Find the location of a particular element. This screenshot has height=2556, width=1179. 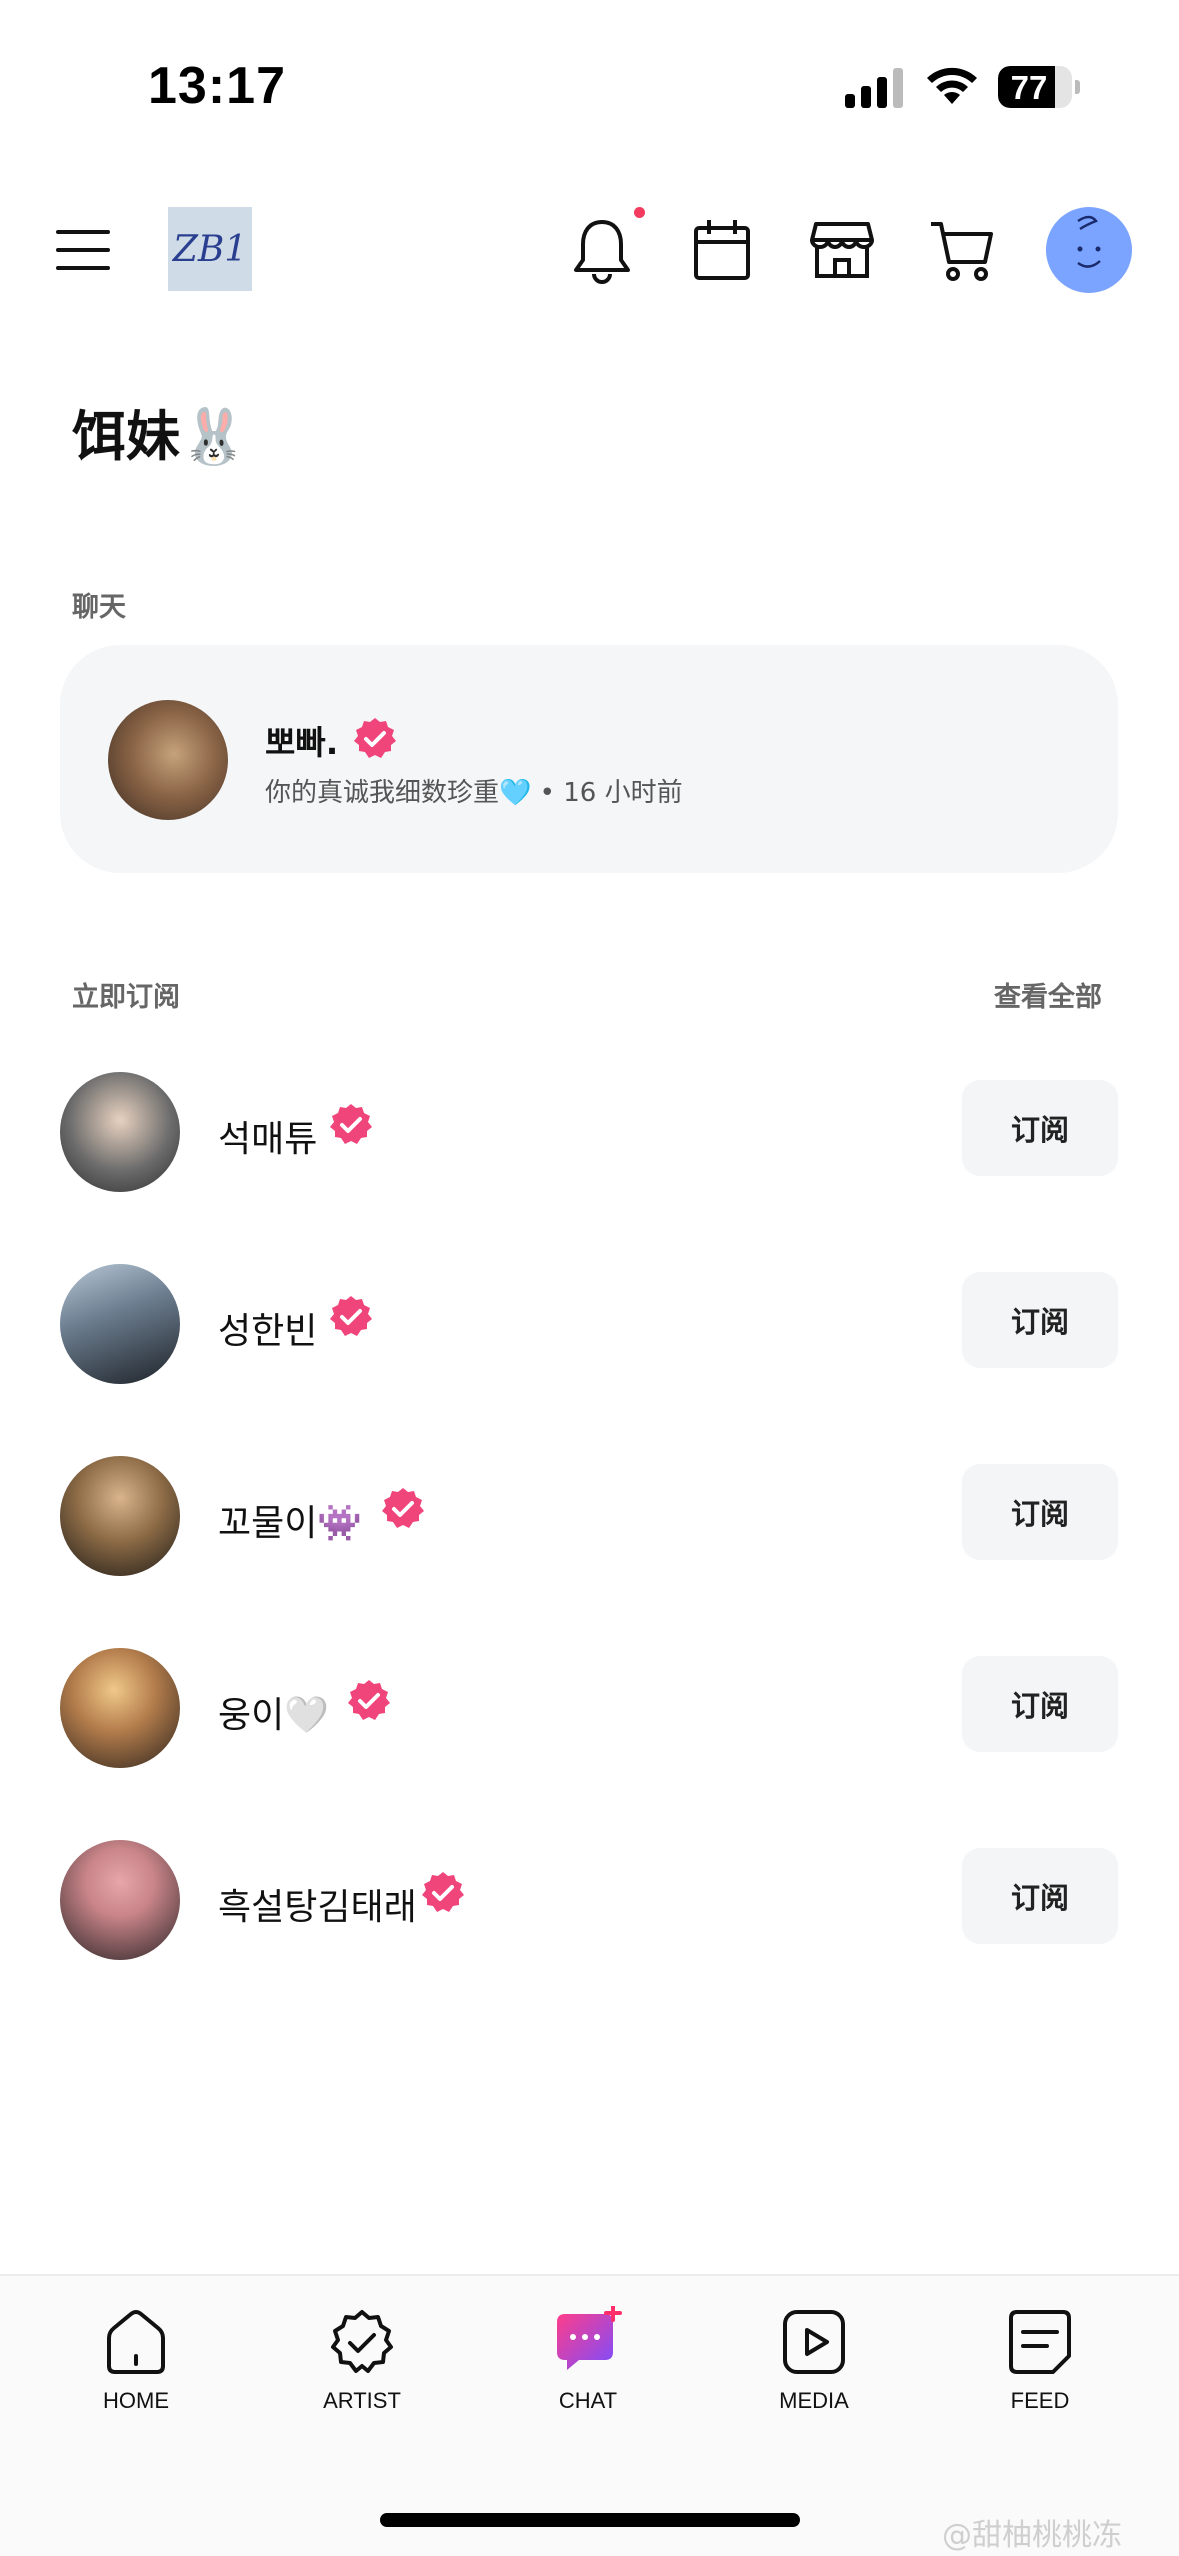

nav-label: FEED is located at coordinates (1040, 2400).